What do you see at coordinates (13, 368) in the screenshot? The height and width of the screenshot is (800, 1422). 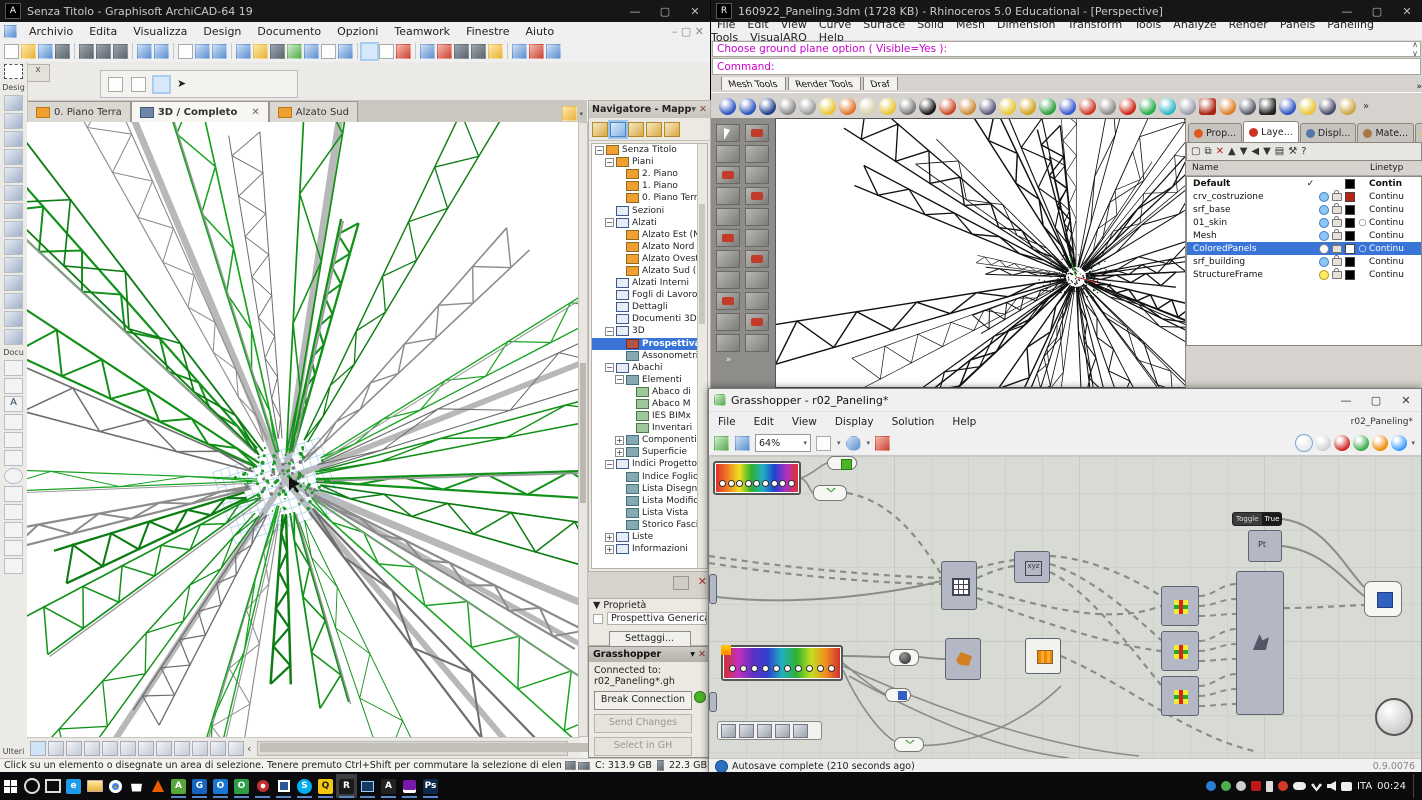 I see `dimension-tool-icon` at bounding box center [13, 368].